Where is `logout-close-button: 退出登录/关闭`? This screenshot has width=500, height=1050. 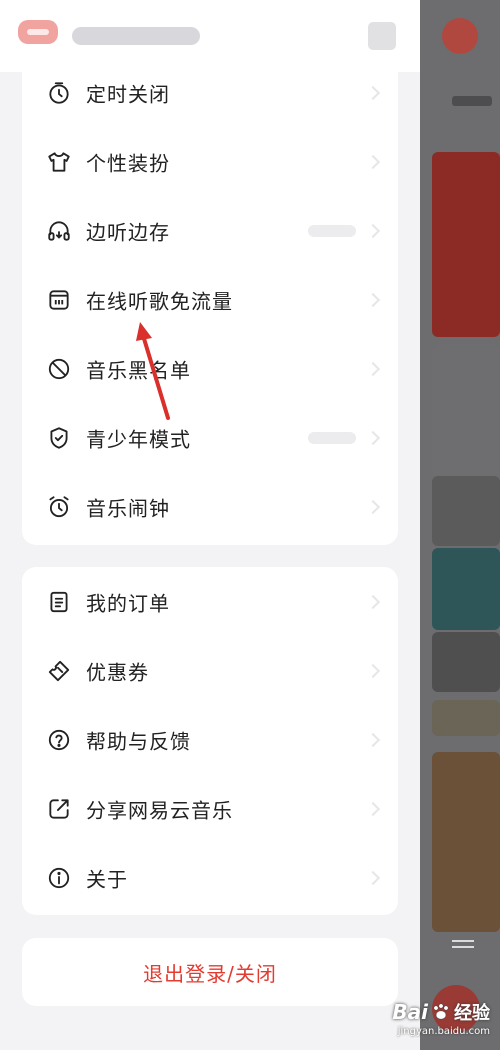
logout-close-button: 退出登录/关闭 is located at coordinates (210, 972).